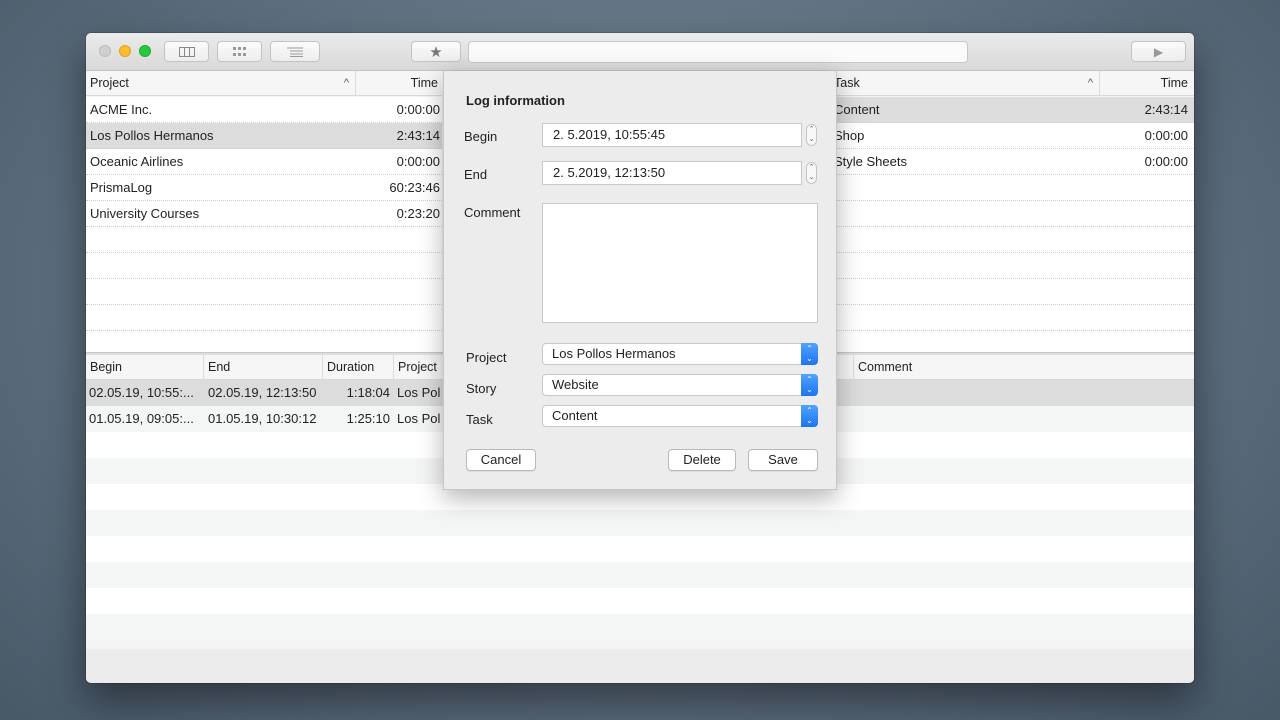  What do you see at coordinates (718, 52) in the screenshot?
I see `search-field` at bounding box center [718, 52].